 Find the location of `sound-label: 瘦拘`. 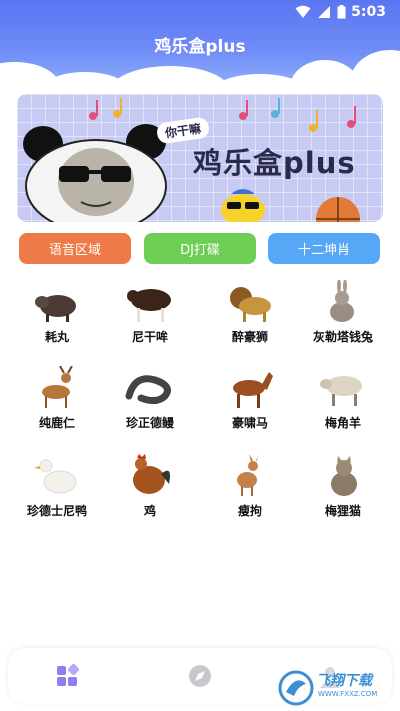

sound-label: 瘦拘 is located at coordinates (249, 511).